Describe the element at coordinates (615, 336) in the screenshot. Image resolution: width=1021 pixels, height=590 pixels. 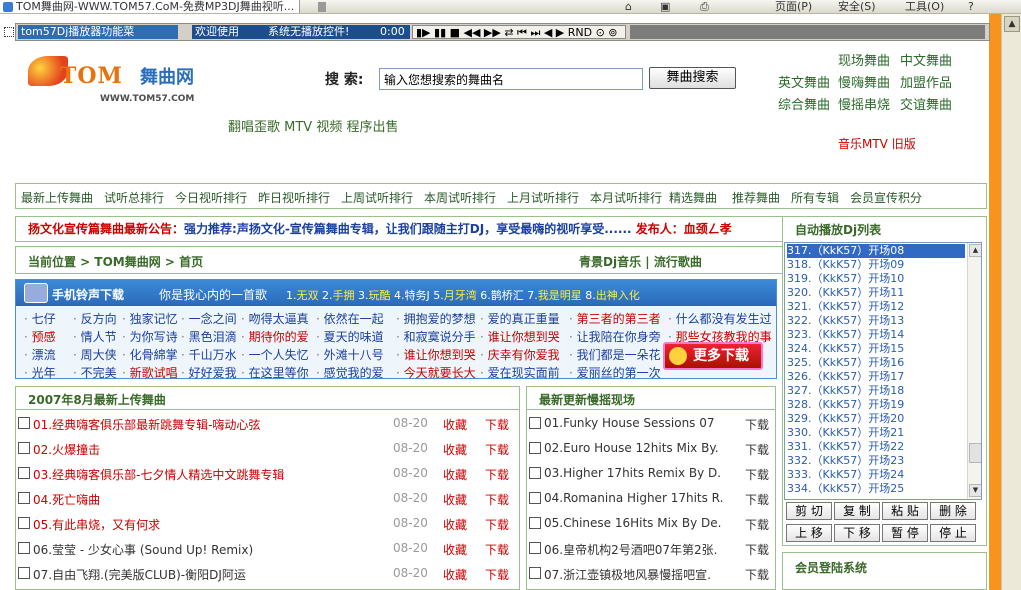
I see `ringtone-link: · 让我陪在你身旁` at that location.